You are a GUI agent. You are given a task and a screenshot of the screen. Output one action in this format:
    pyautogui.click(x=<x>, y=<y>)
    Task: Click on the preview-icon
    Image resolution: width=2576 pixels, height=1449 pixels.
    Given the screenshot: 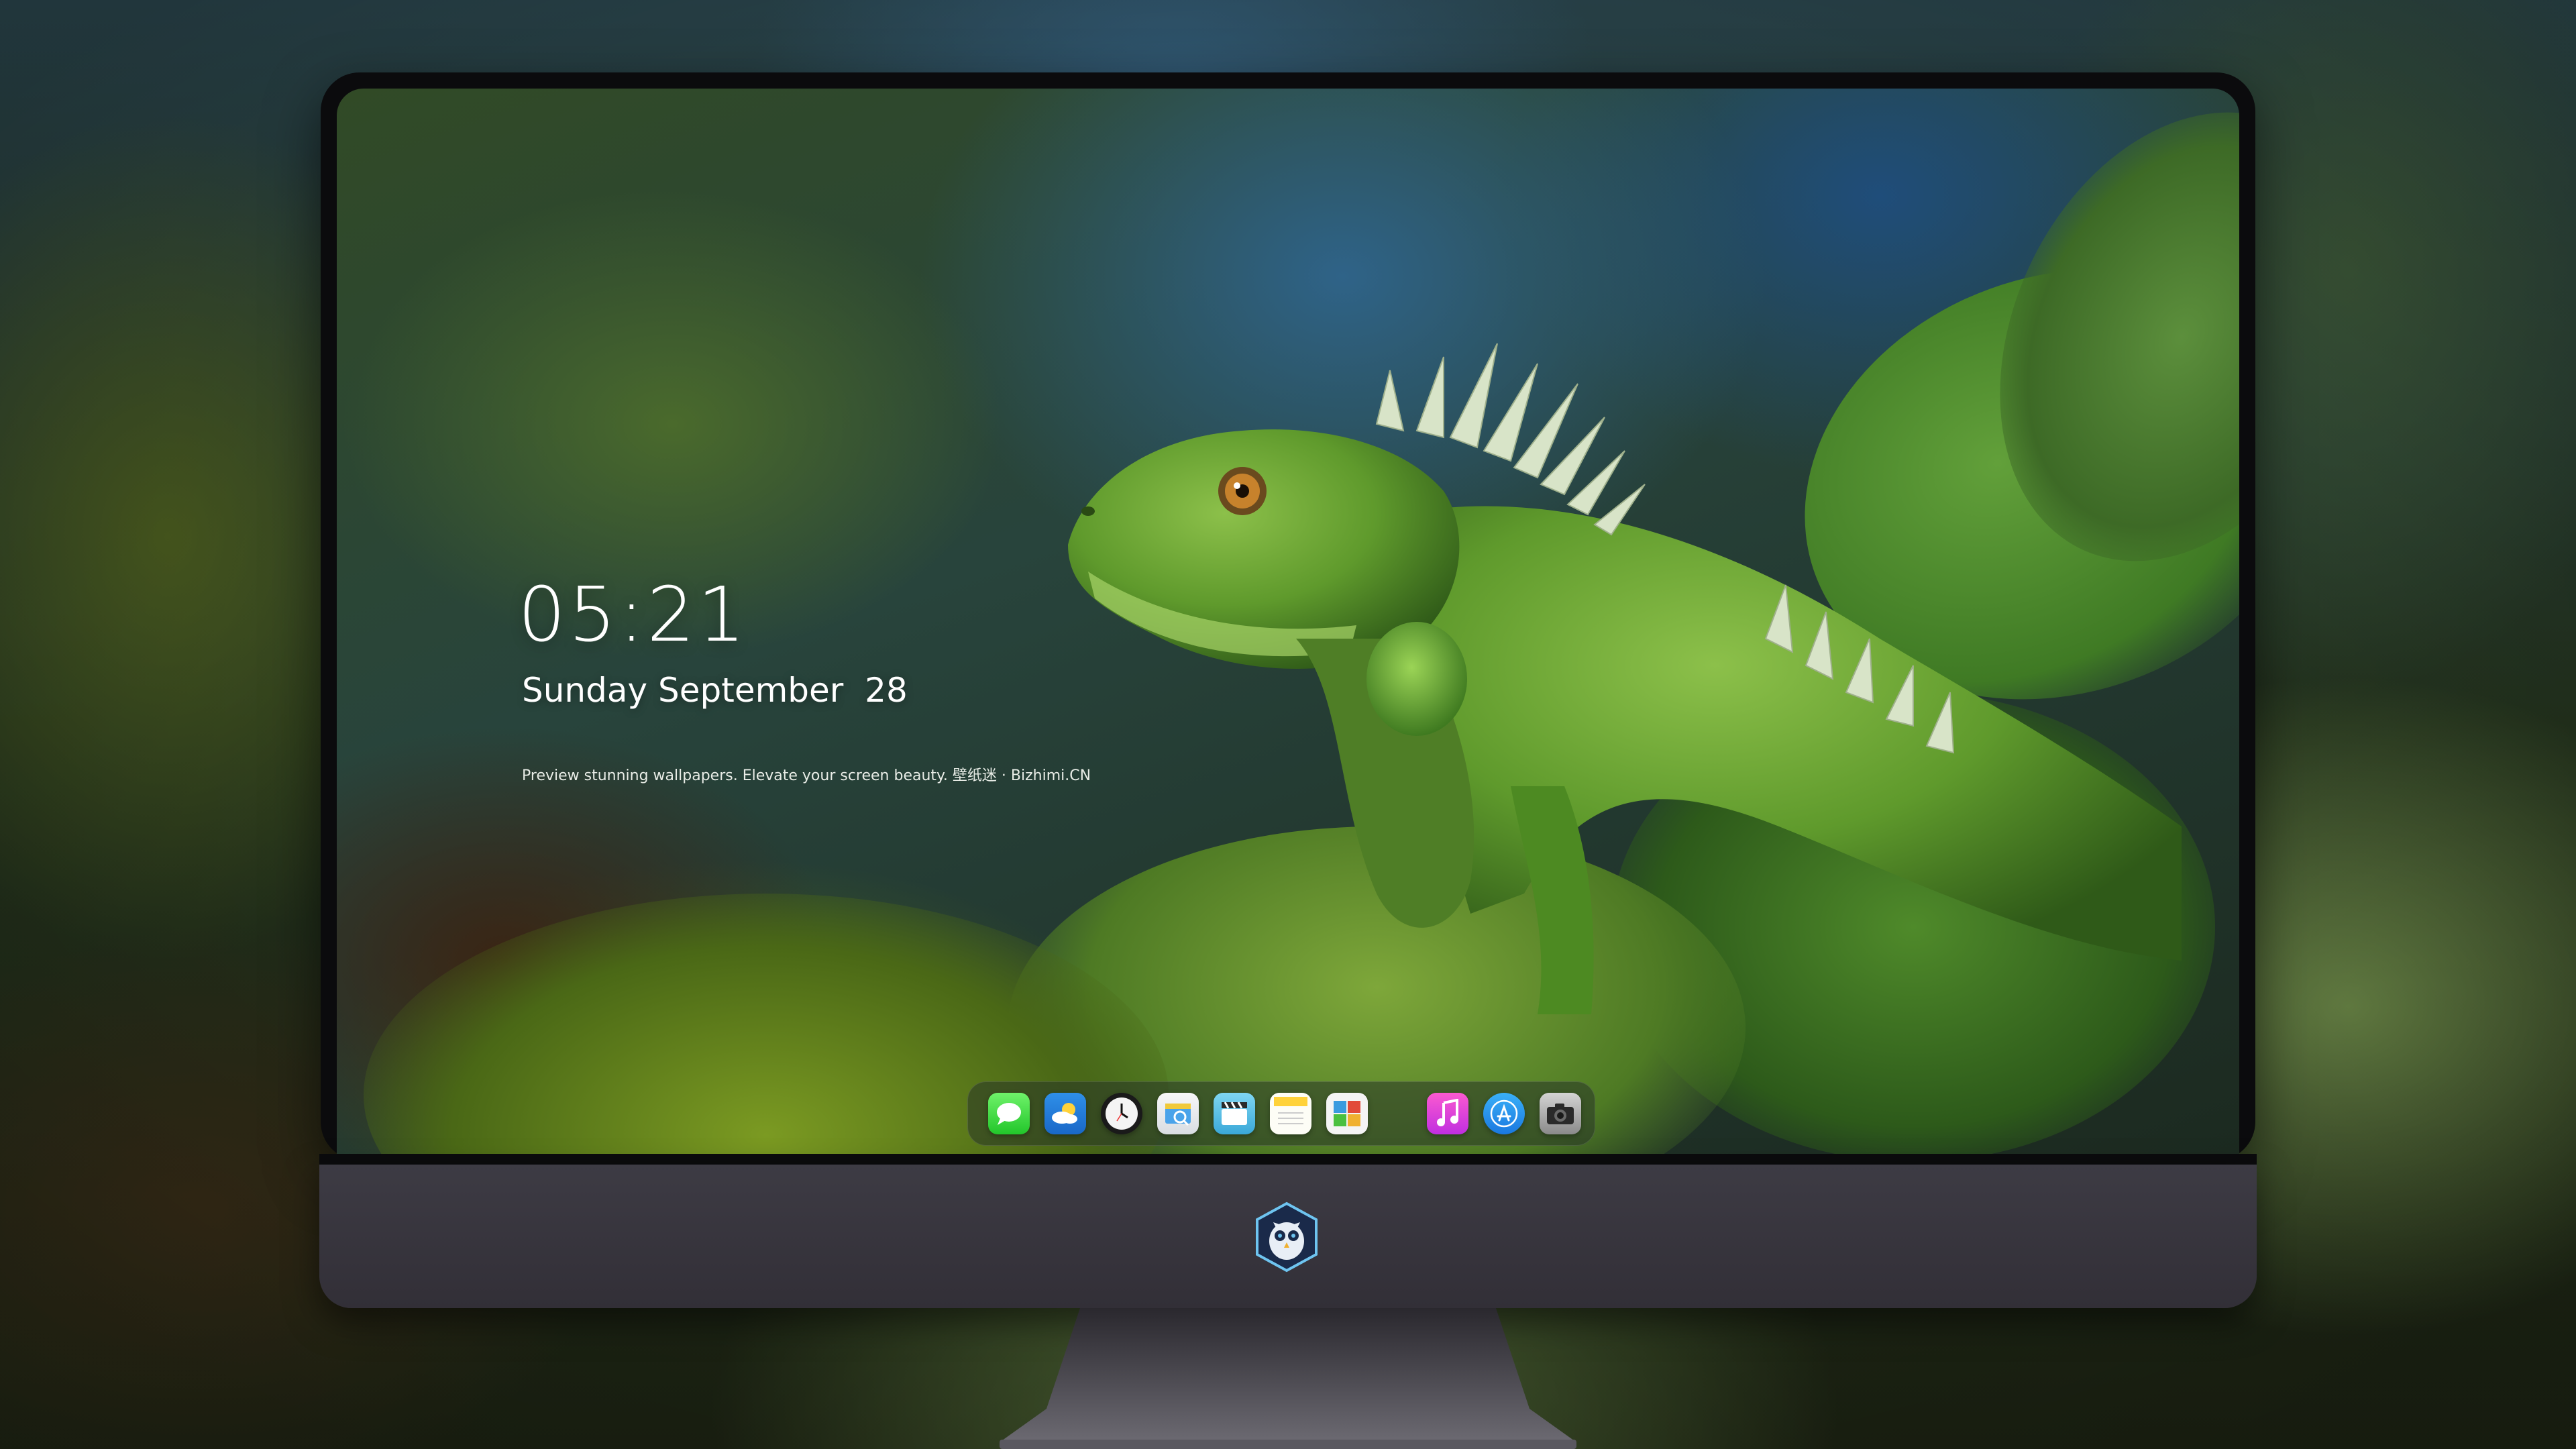 What is the action you would take?
    pyautogui.click(x=1178, y=1113)
    